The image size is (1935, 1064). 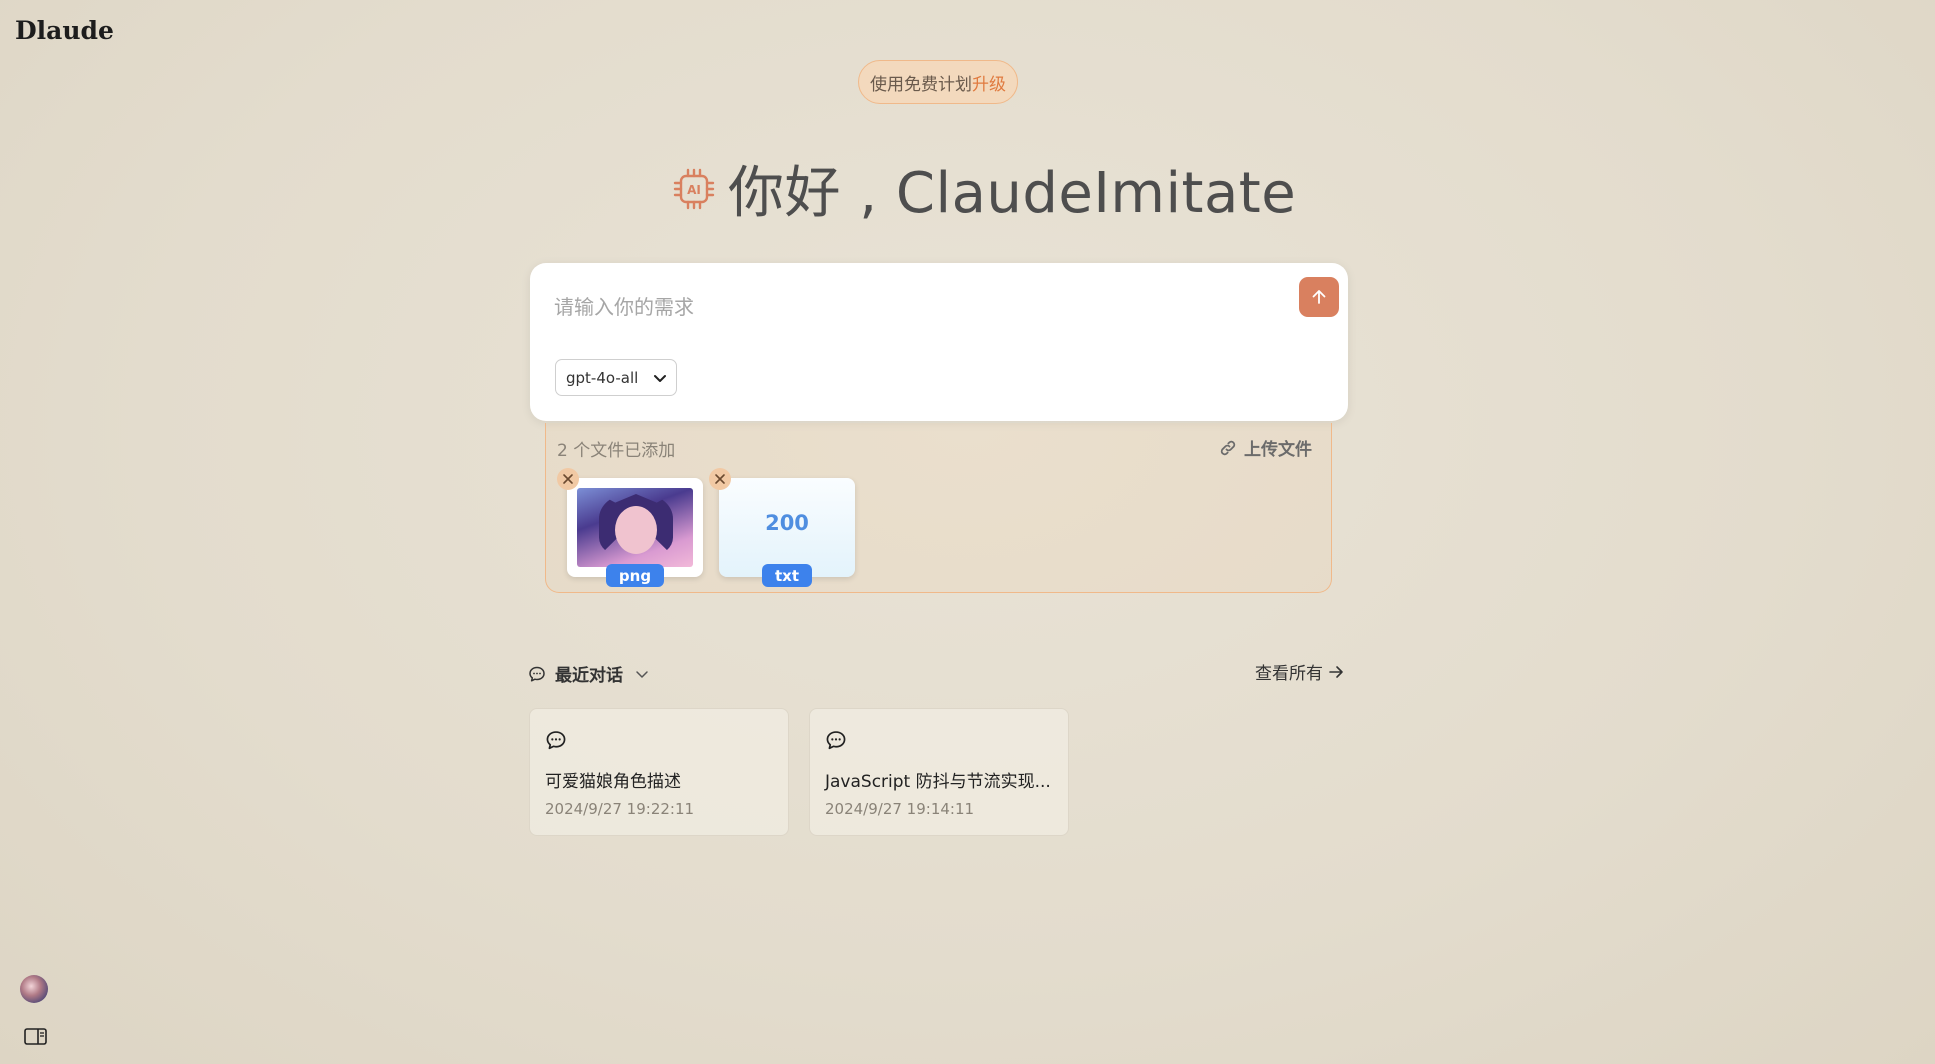 I want to click on view-all-label: 查看所有, so click(x=1289, y=674).